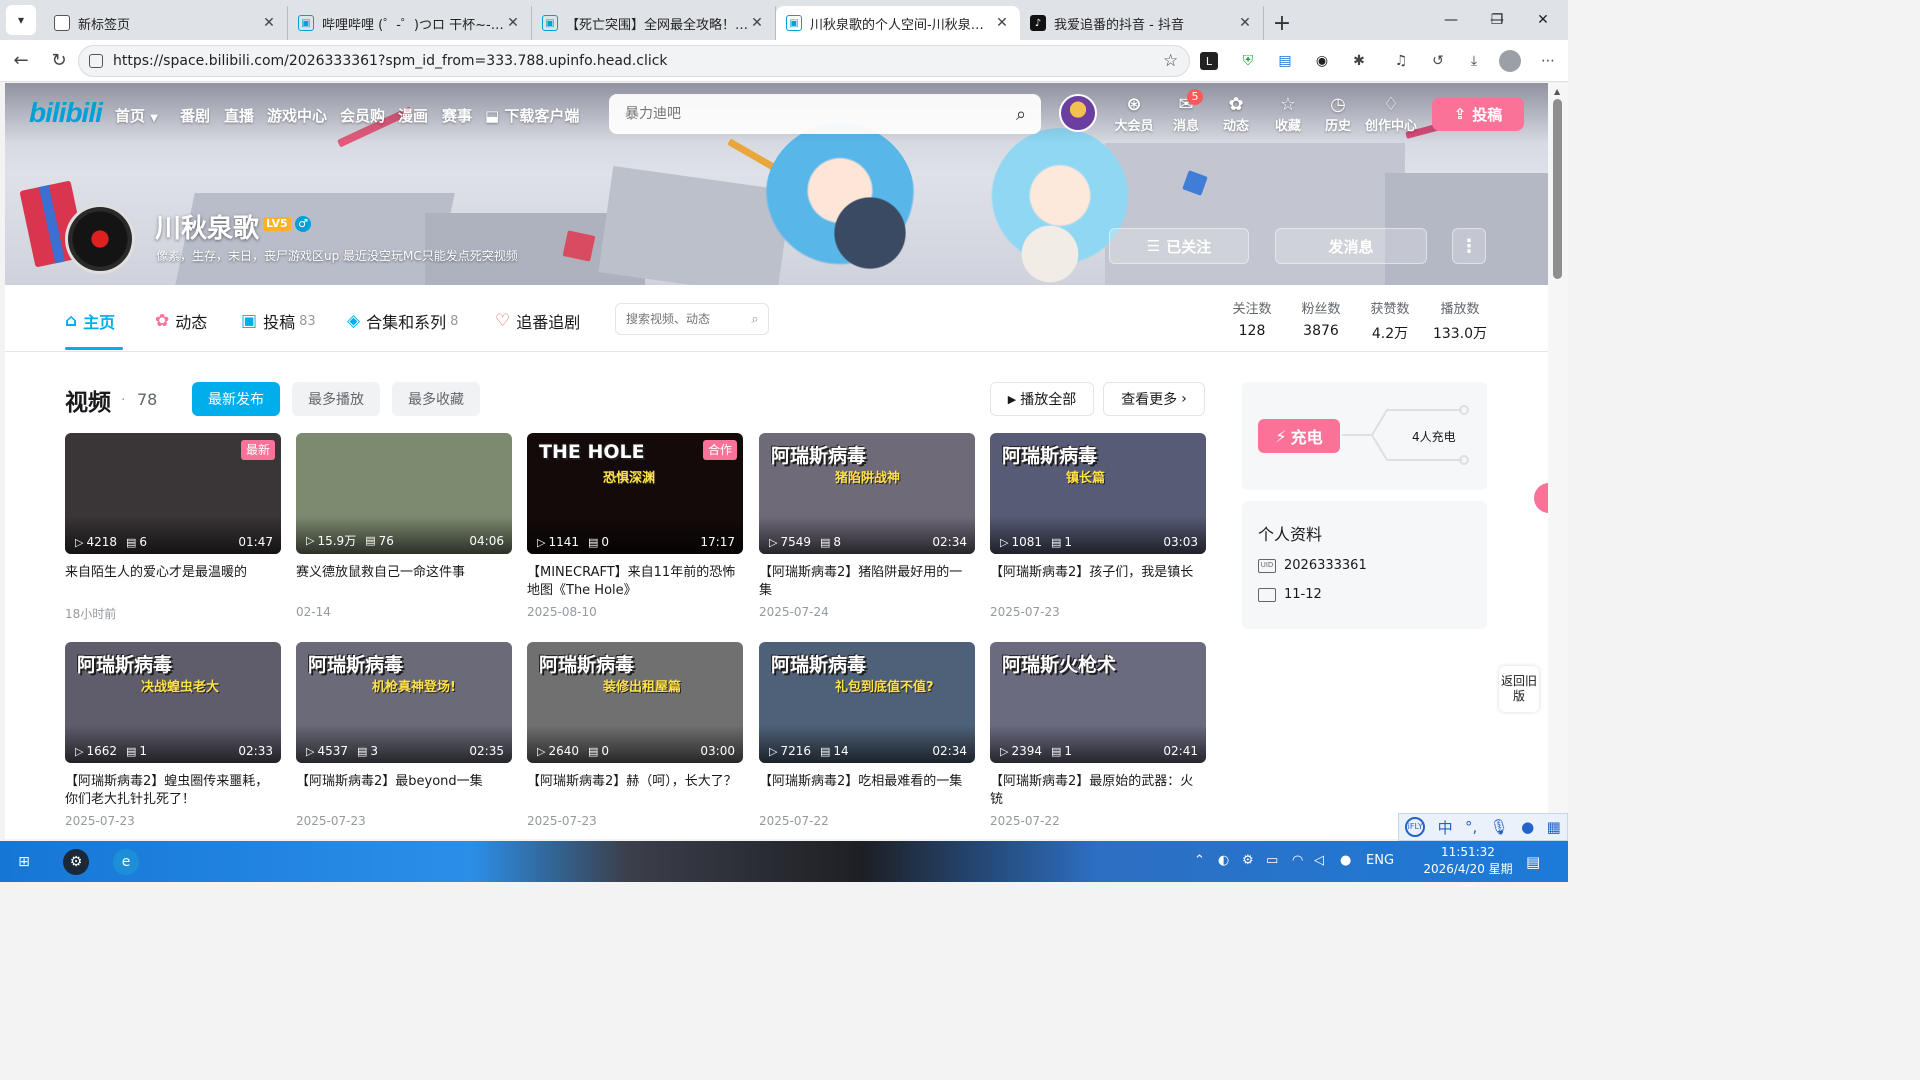 Image resolution: width=1920 pixels, height=1080 pixels. What do you see at coordinates (1543, 20) in the screenshot?
I see `close-window-button: ✕` at bounding box center [1543, 20].